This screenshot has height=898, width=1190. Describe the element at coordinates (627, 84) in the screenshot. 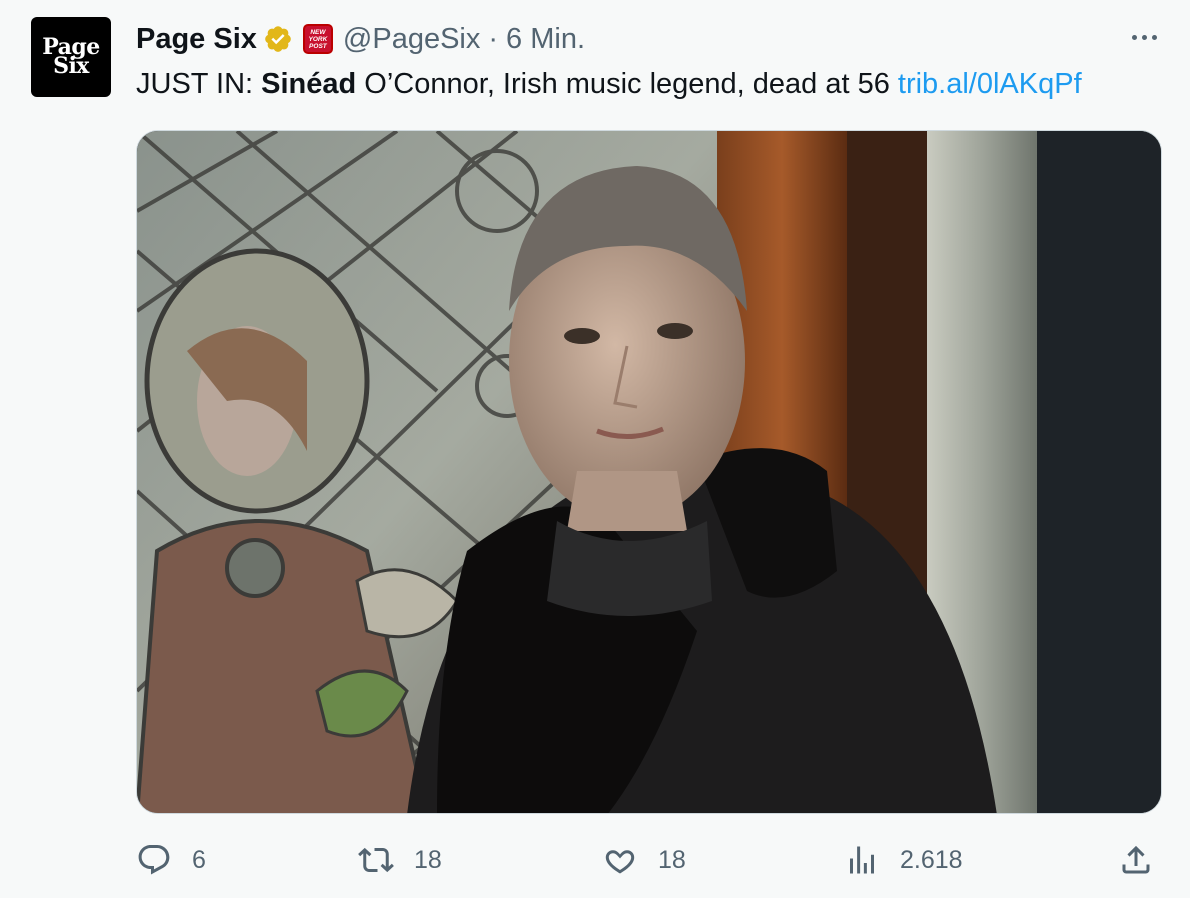

I see `tweet-body: O’Connor, Irish music legend, dead at 56` at that location.